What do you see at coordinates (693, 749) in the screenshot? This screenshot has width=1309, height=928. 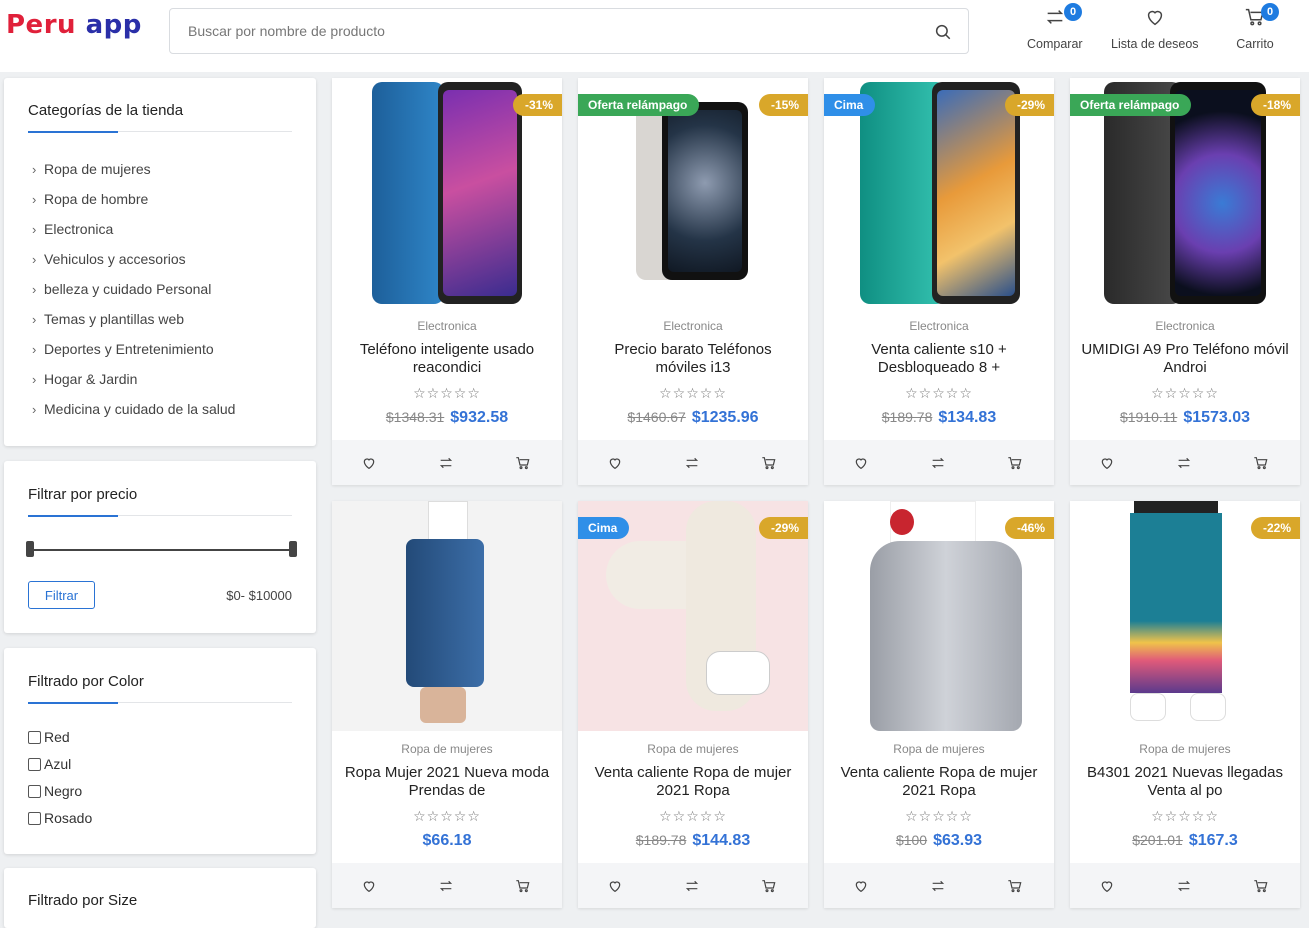 I see `product-category: Ropa de mujeres` at bounding box center [693, 749].